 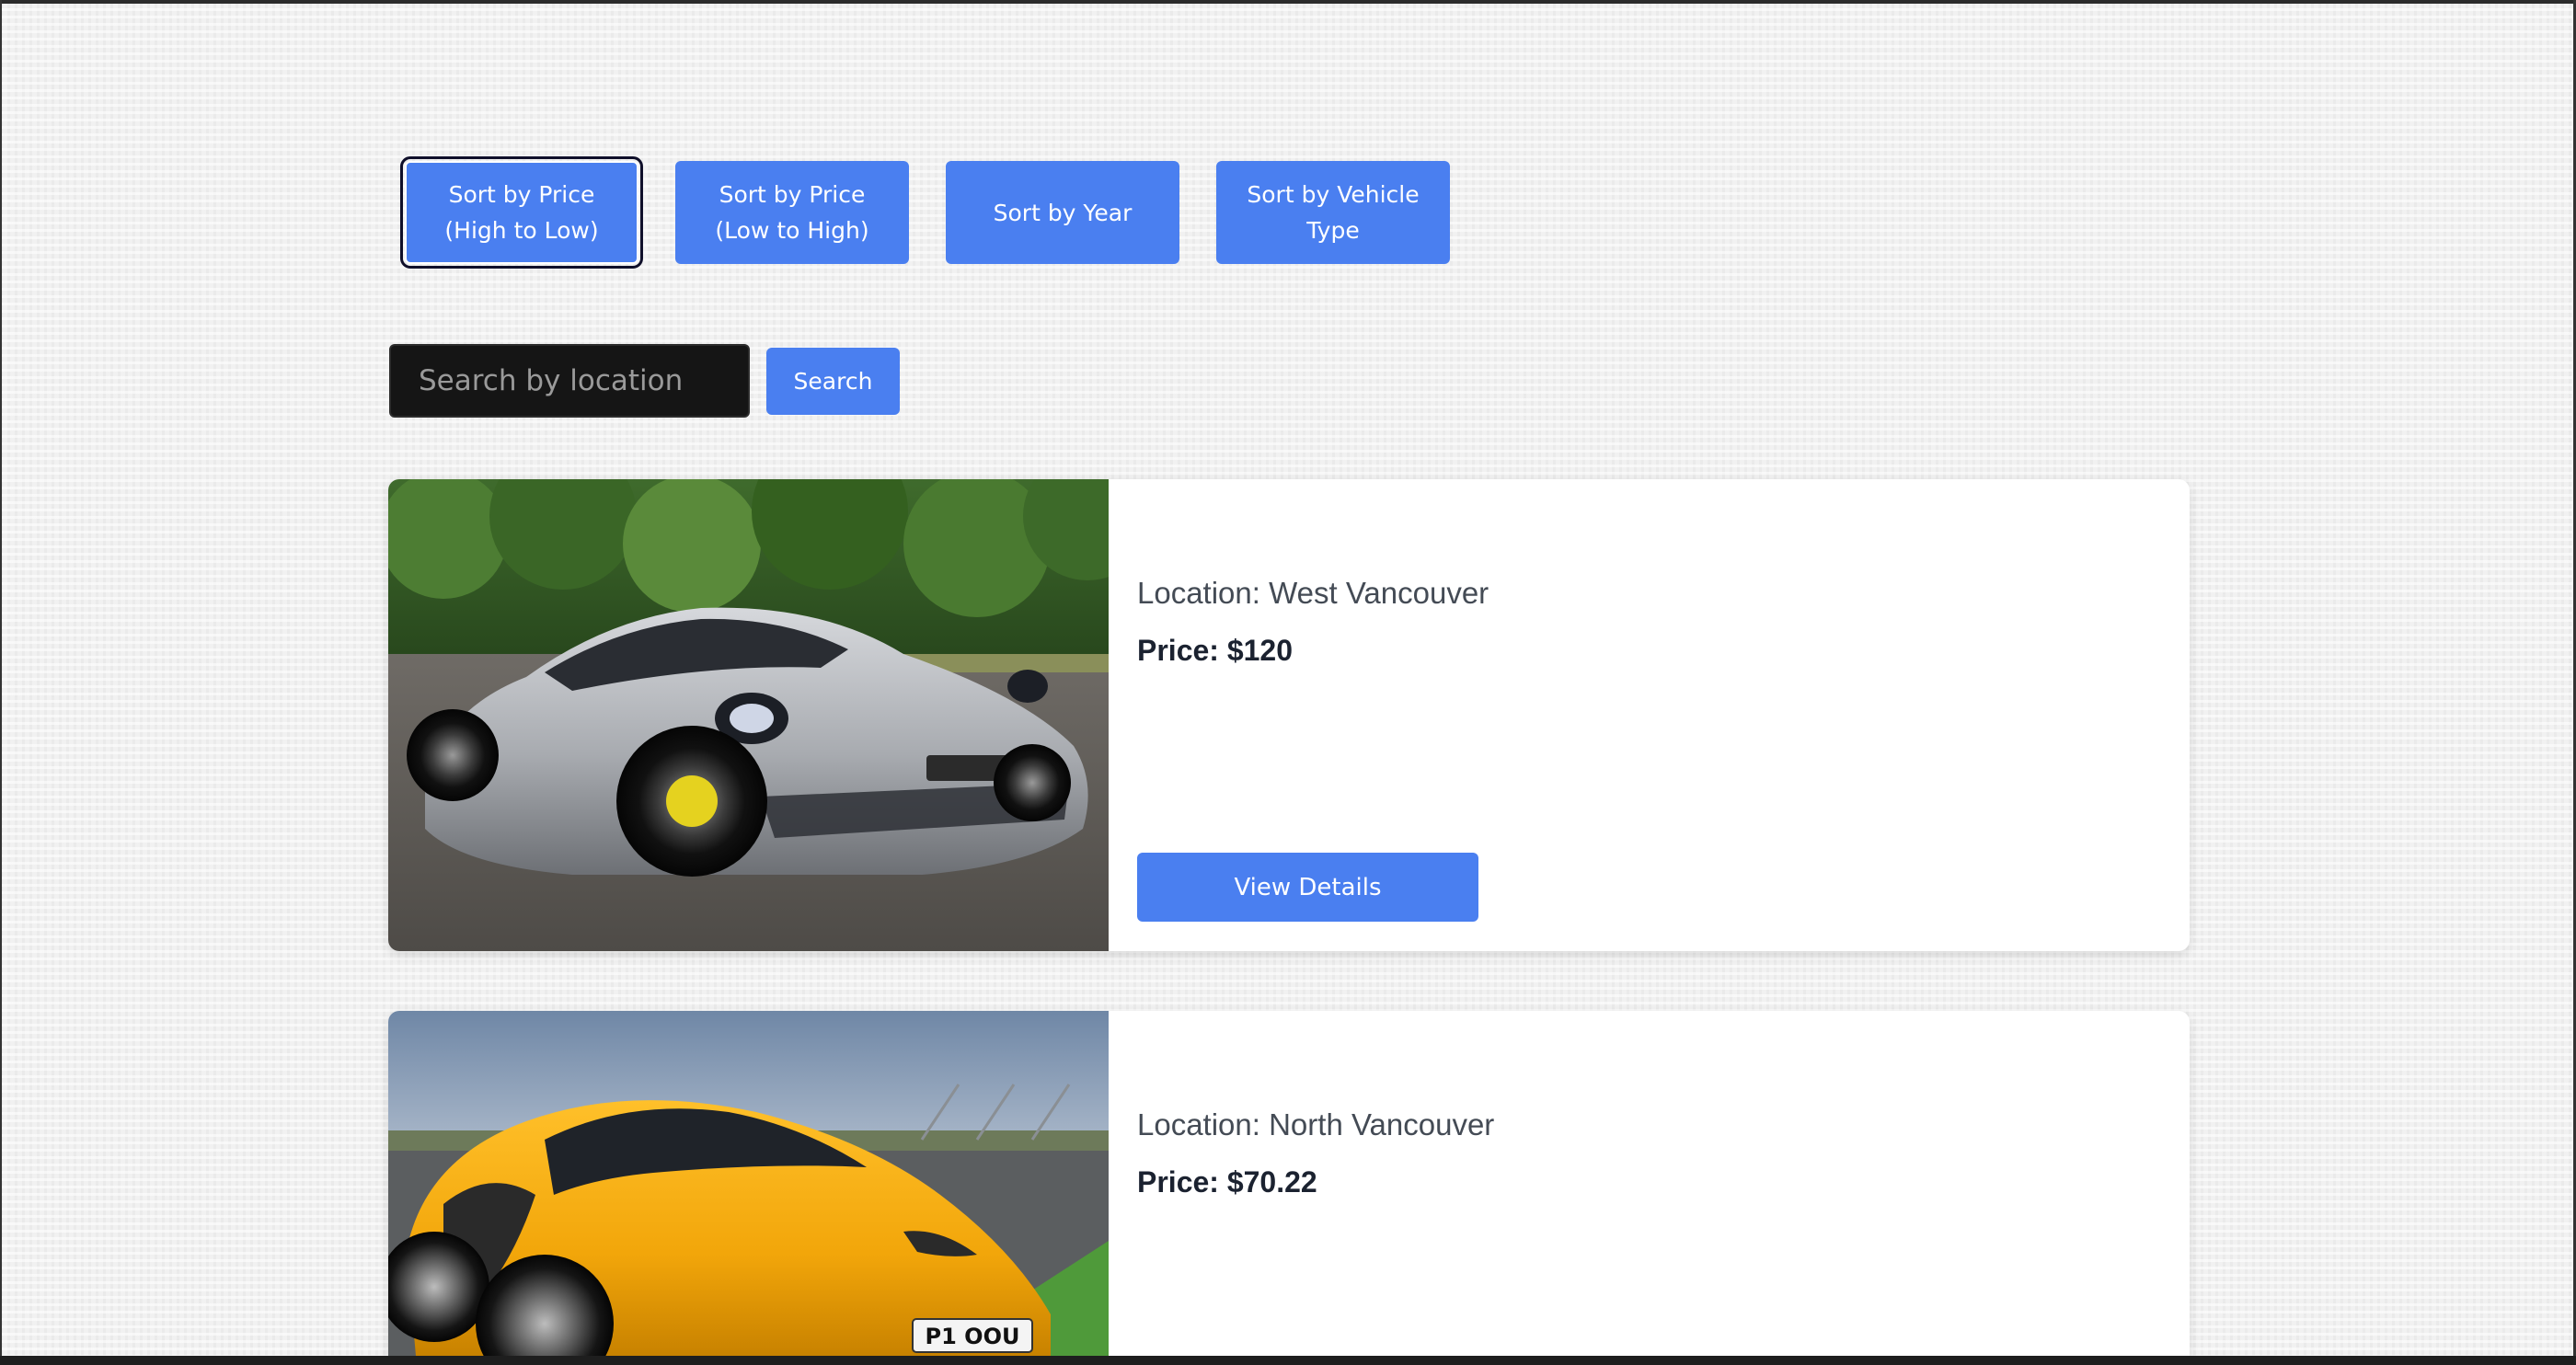 I want to click on search-bar: Search, so click(x=644, y=381).